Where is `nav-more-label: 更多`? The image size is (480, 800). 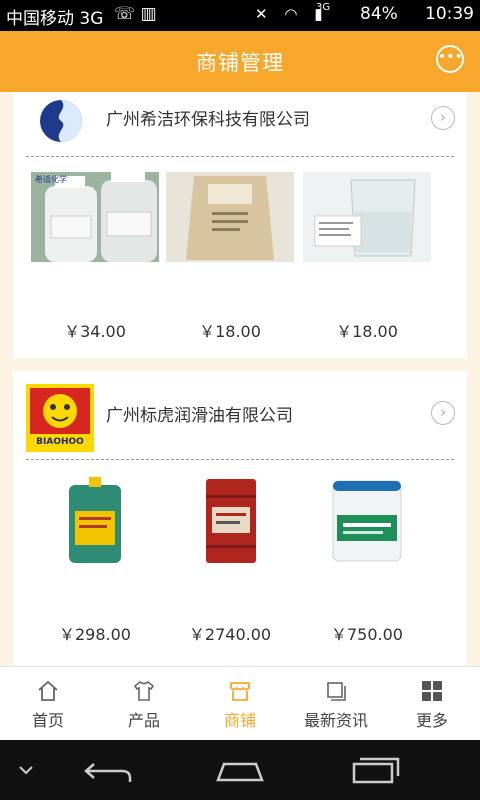
nav-more-label: 更多 is located at coordinates (431, 720).